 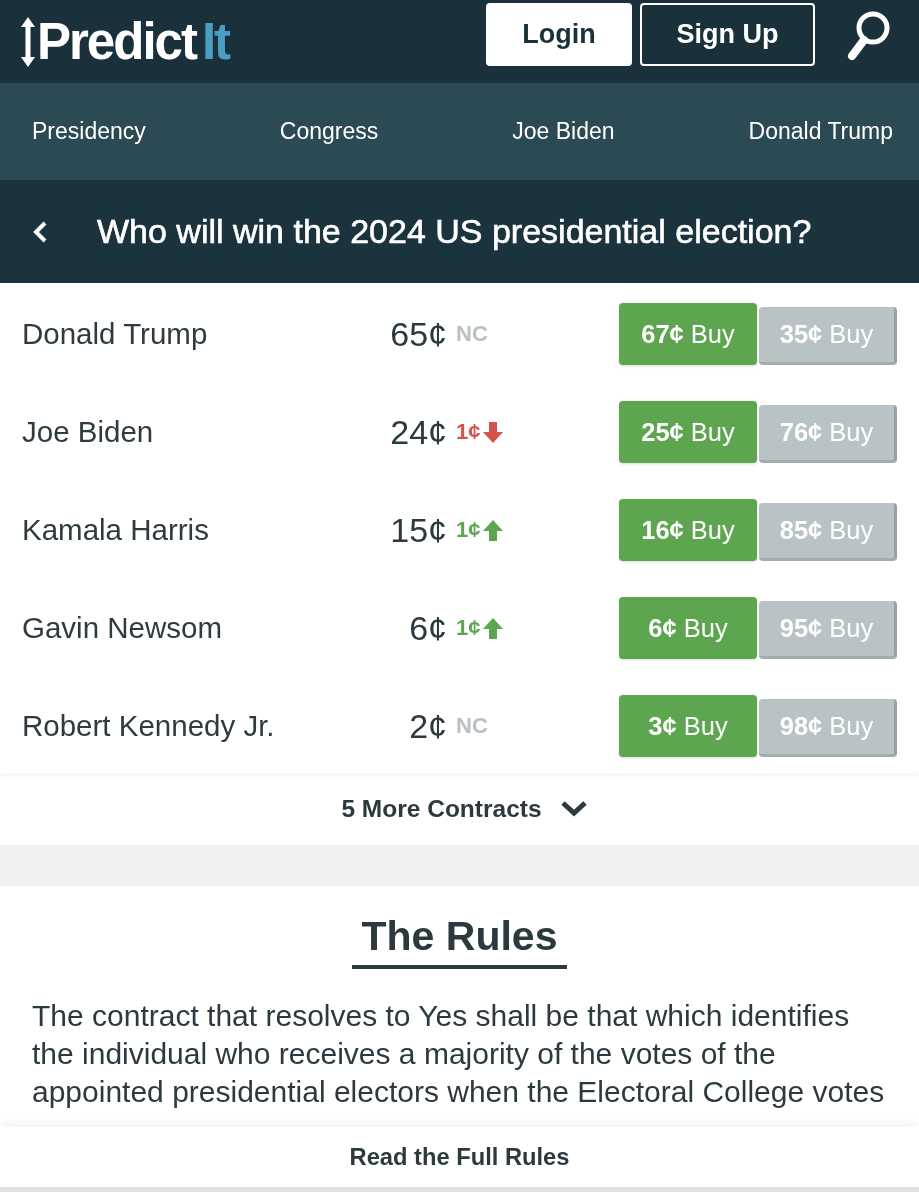 What do you see at coordinates (192, 530) in the screenshot?
I see `contract-name: Kamala Harris` at bounding box center [192, 530].